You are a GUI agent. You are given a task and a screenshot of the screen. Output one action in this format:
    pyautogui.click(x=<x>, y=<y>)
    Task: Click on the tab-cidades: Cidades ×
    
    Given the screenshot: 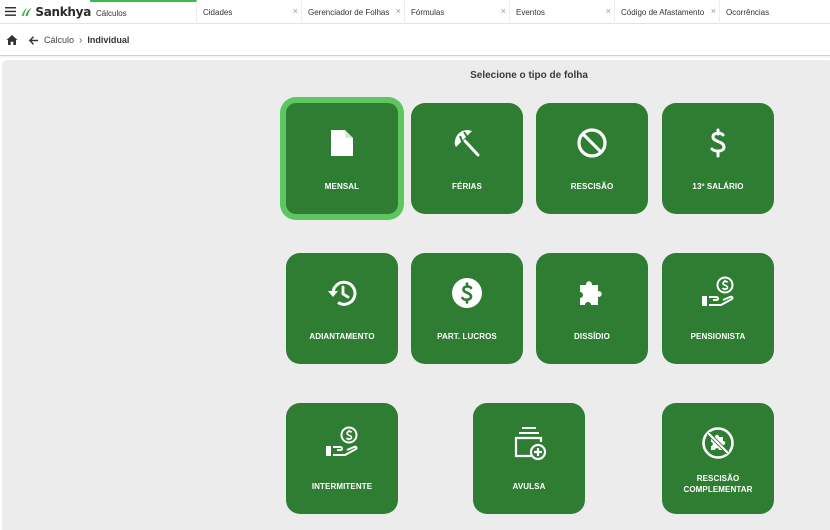 What is the action you would take?
    pyautogui.click(x=249, y=12)
    